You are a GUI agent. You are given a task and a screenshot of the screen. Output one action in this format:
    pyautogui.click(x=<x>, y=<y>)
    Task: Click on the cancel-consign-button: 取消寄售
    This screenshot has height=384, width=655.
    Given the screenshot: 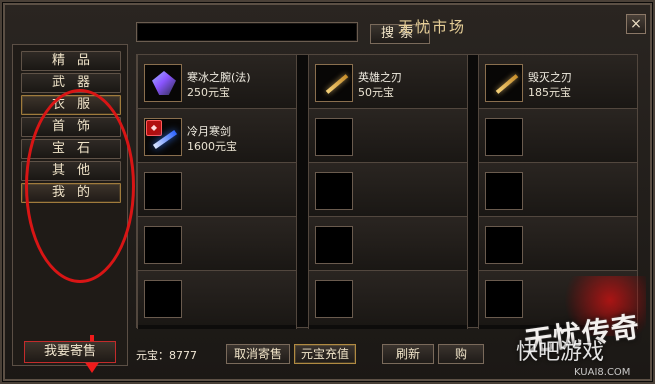 What is the action you would take?
    pyautogui.click(x=258, y=354)
    